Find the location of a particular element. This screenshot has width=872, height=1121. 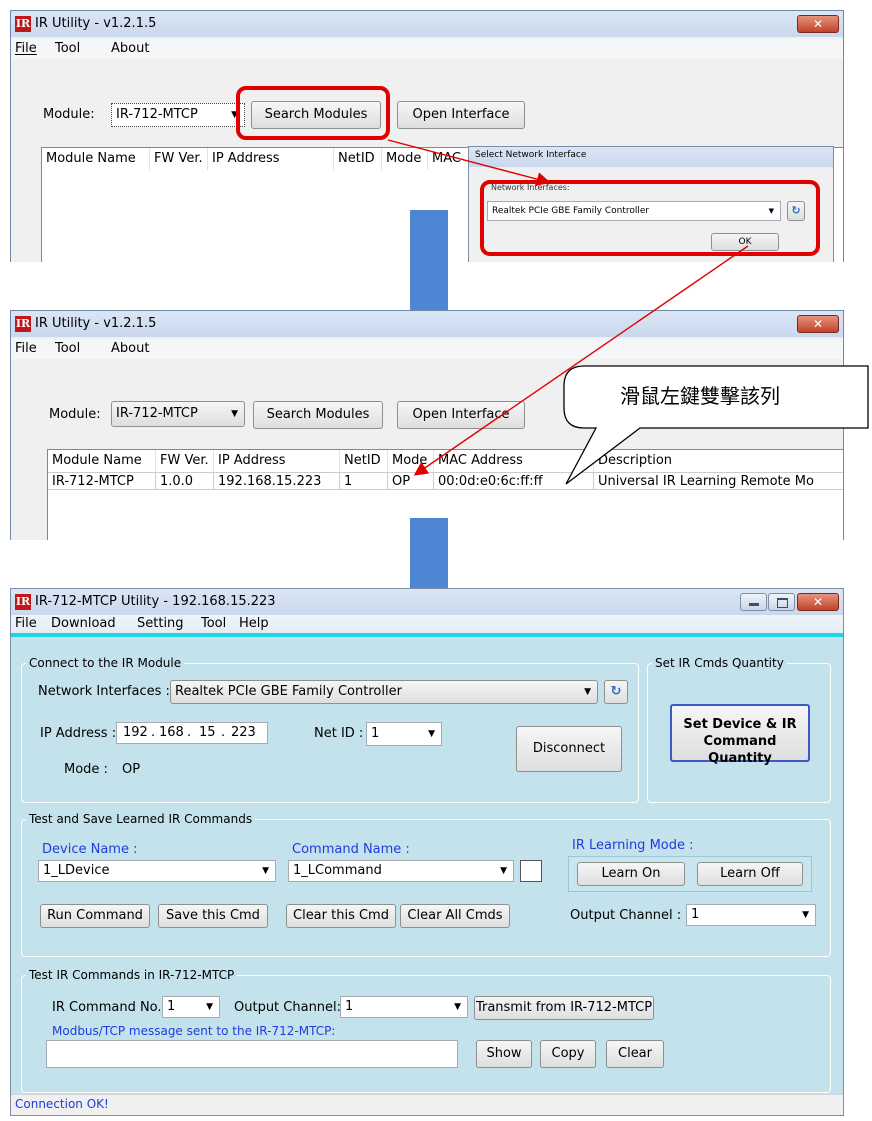

ip-address-field: 192 . 168 . 15 . 223 is located at coordinates (192, 733).